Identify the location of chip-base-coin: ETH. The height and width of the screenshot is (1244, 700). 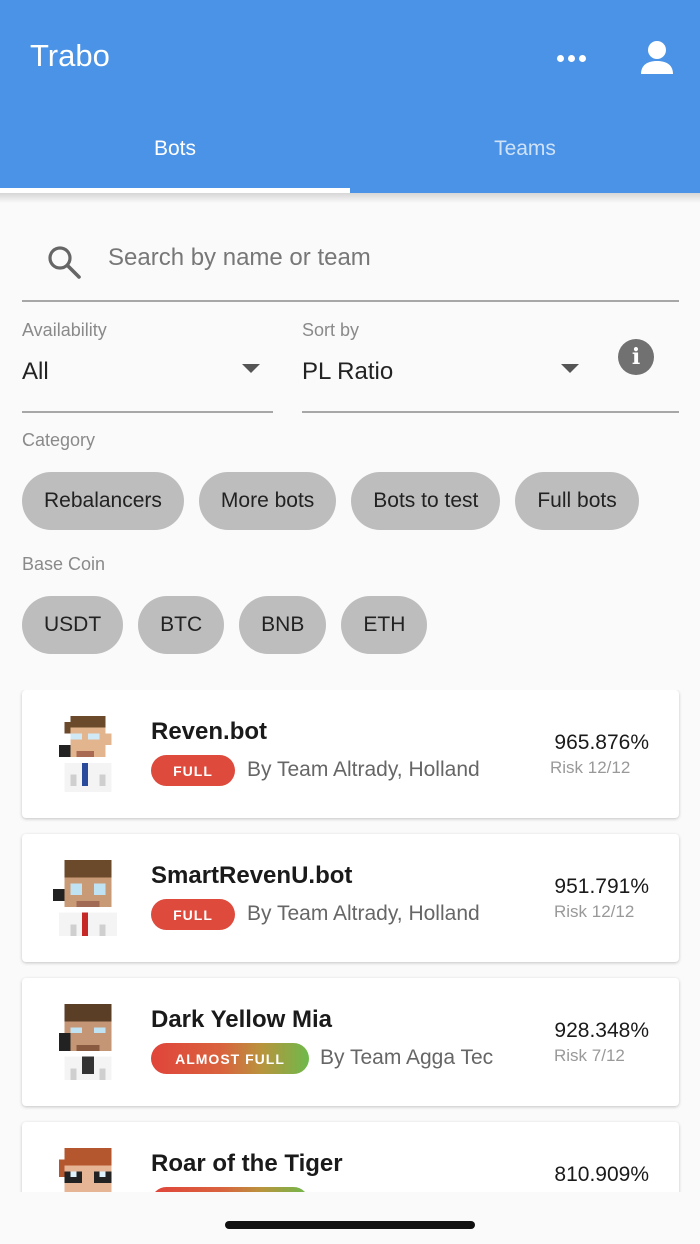
(384, 625).